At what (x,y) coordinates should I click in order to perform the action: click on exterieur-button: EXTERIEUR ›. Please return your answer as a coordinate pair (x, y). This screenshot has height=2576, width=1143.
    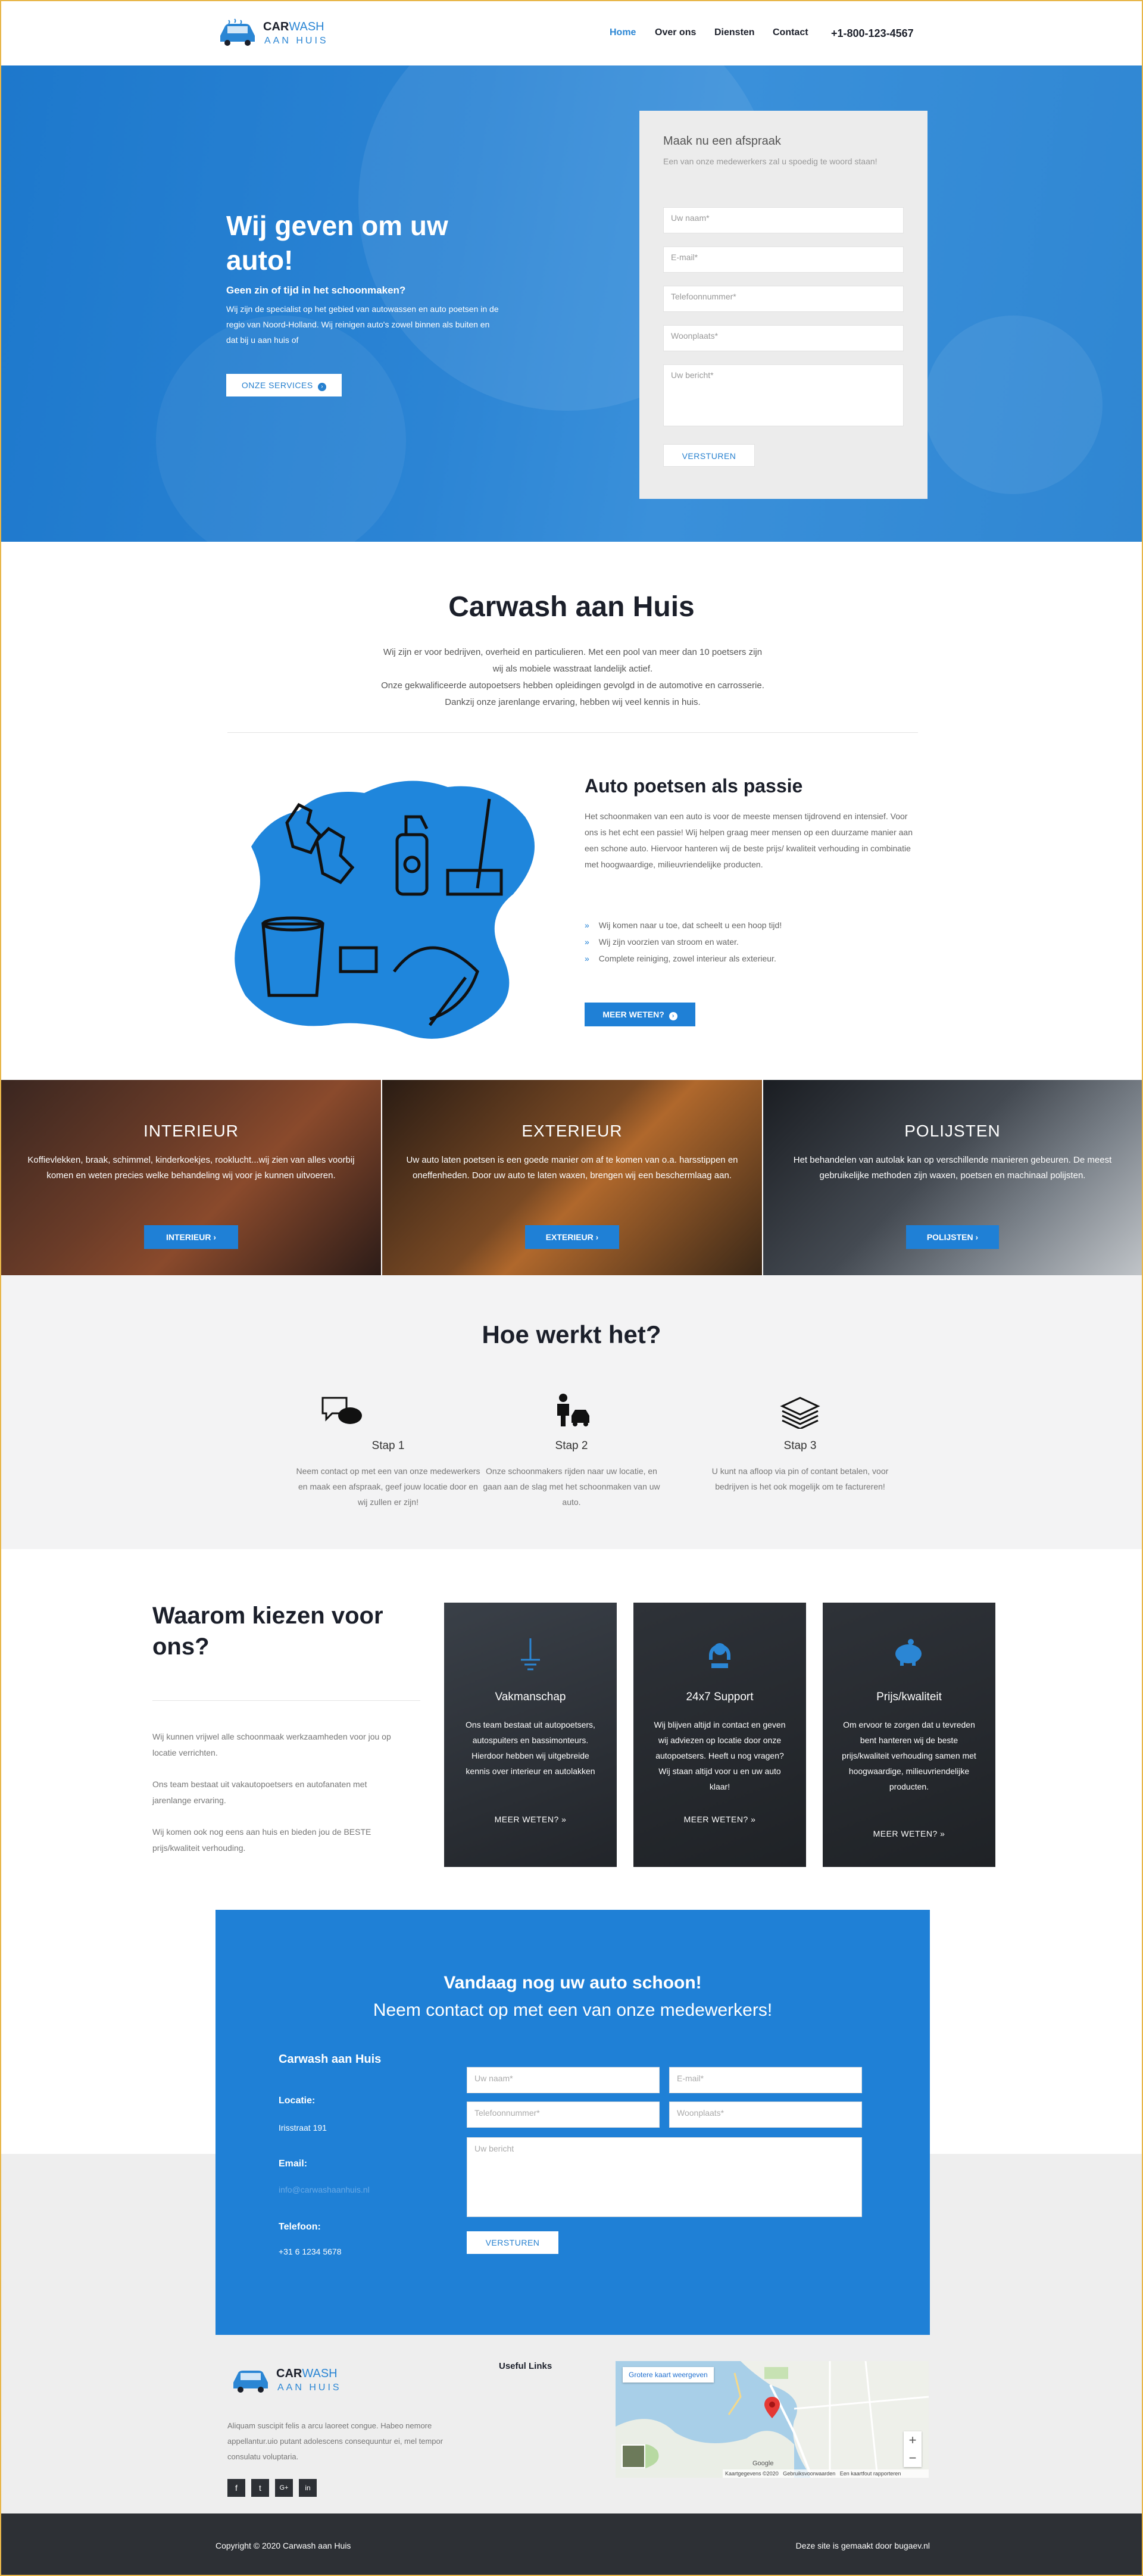
    Looking at the image, I should click on (572, 1237).